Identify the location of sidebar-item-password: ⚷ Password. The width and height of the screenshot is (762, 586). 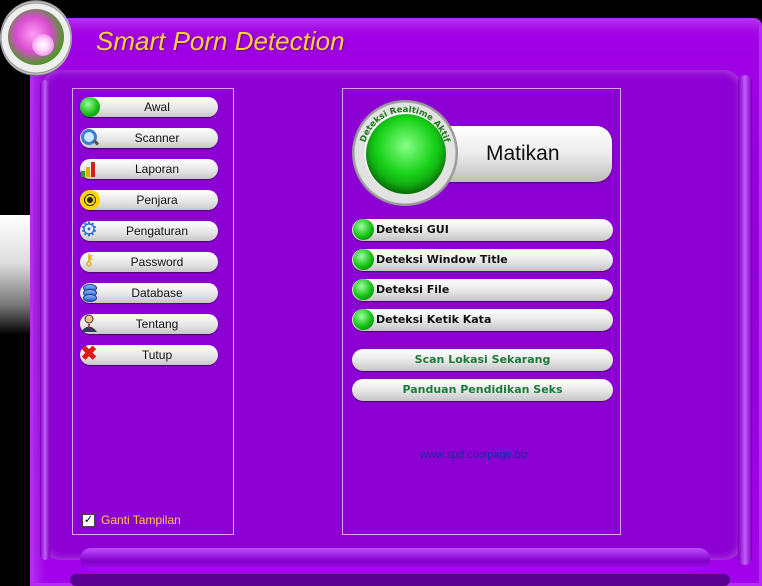
(149, 262).